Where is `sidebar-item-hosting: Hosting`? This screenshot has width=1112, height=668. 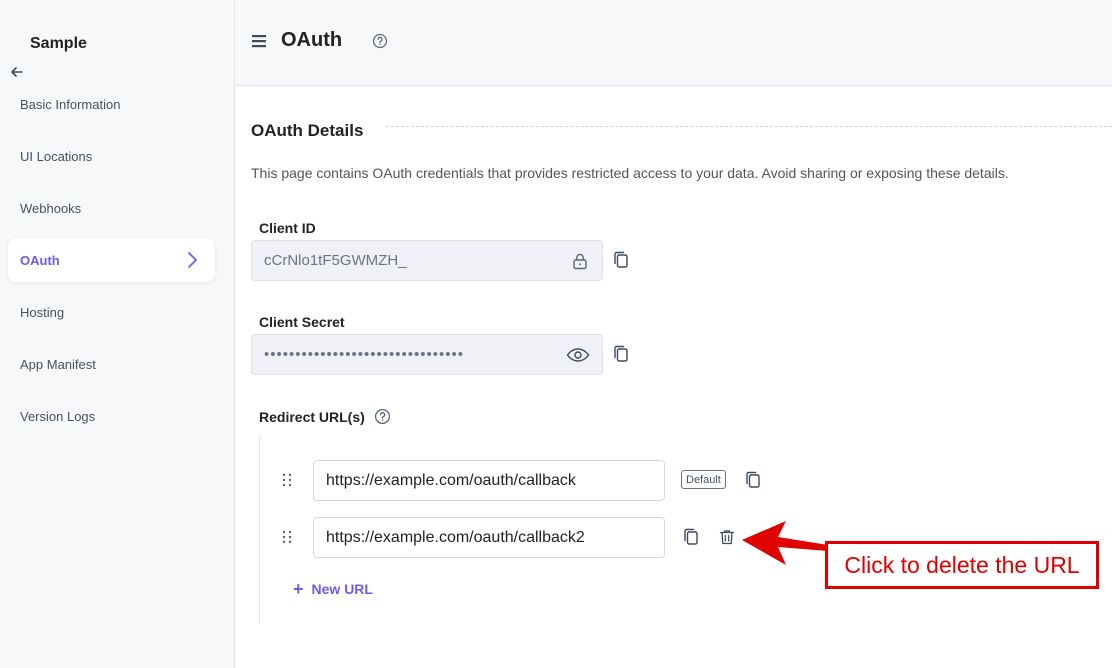
sidebar-item-hosting: Hosting is located at coordinates (111, 312).